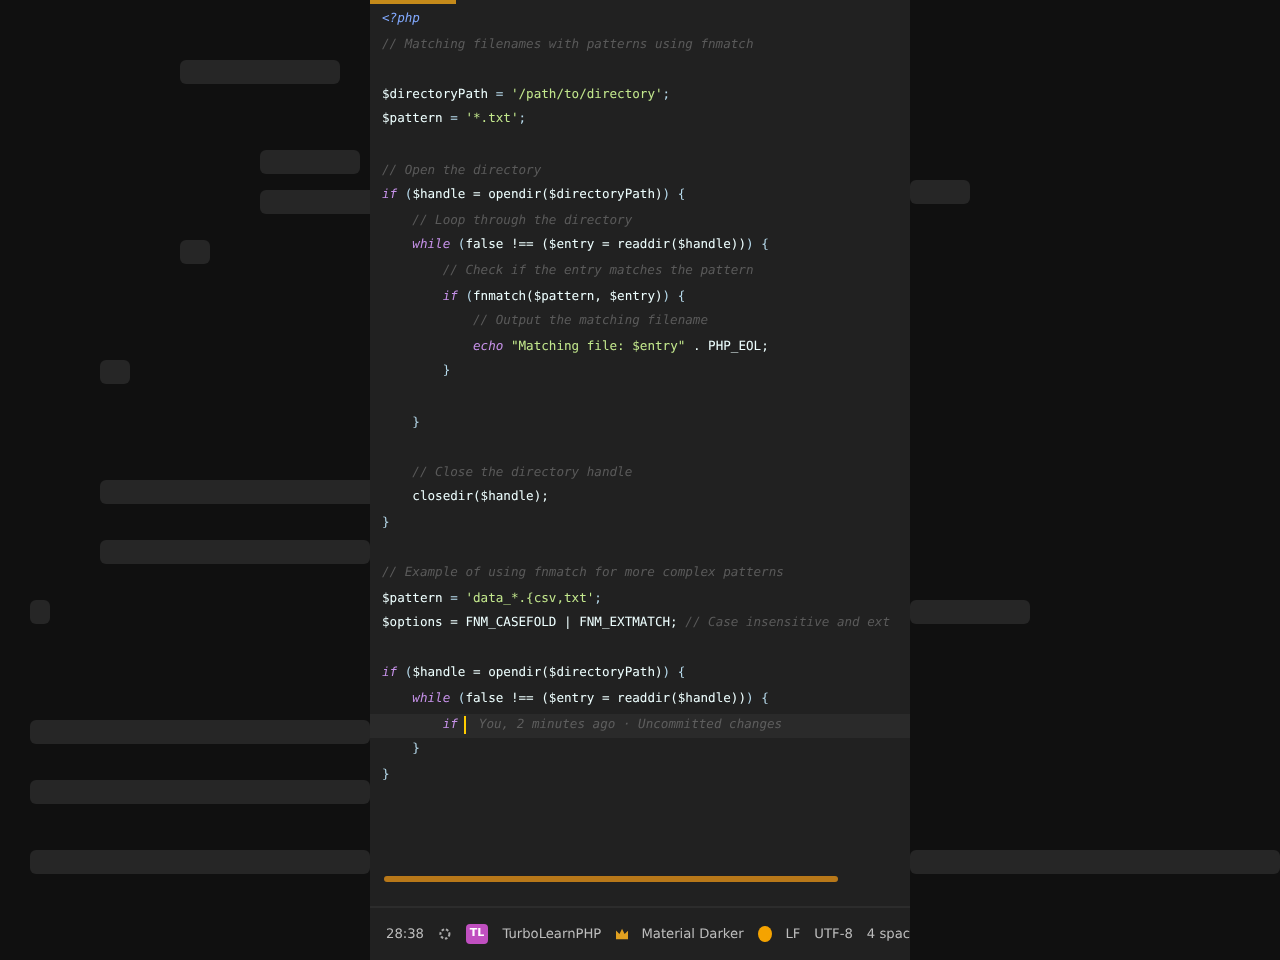 Image resolution: width=1280 pixels, height=960 pixels. I want to click on horizontal-scrollbar, so click(611, 879).